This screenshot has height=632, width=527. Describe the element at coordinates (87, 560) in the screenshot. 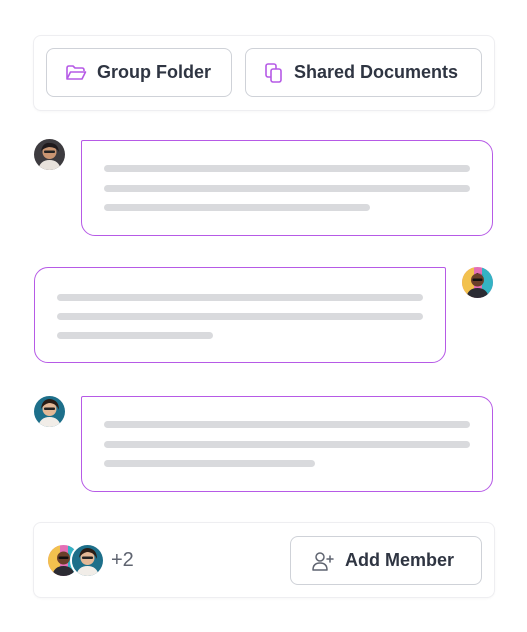

I see `member-avatar` at that location.